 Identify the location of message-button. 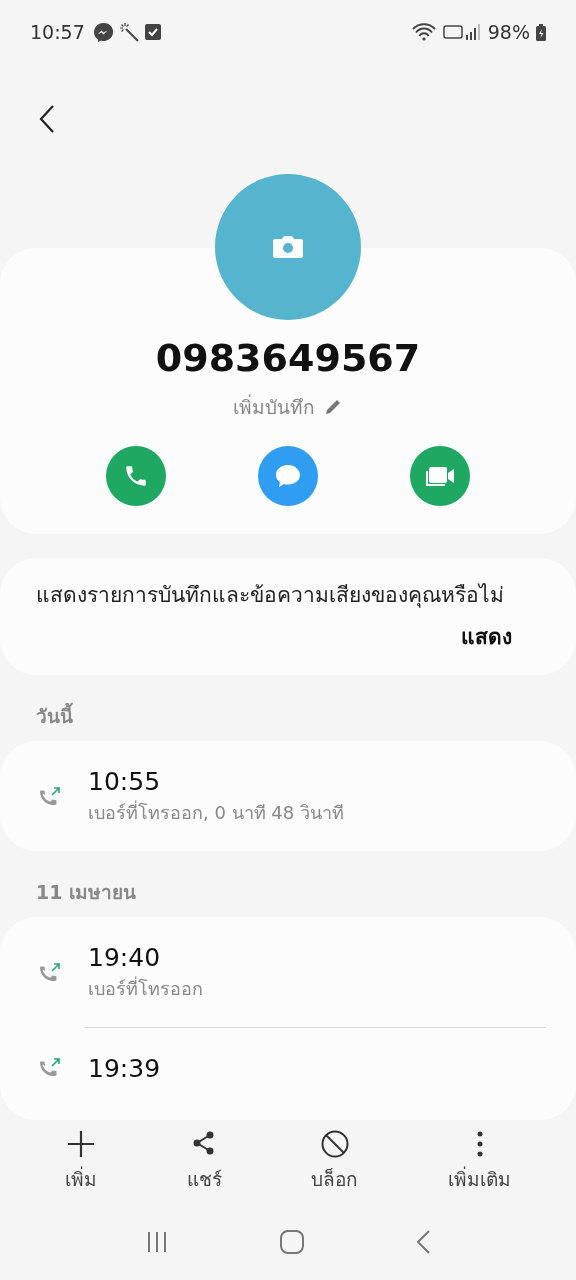
(288, 476).